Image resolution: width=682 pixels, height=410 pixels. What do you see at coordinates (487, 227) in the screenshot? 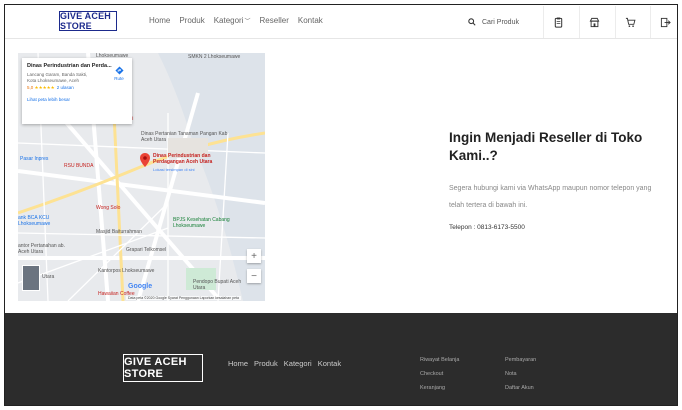
I see `reseller-phone: Telepon : 0813-6173-5500` at bounding box center [487, 227].